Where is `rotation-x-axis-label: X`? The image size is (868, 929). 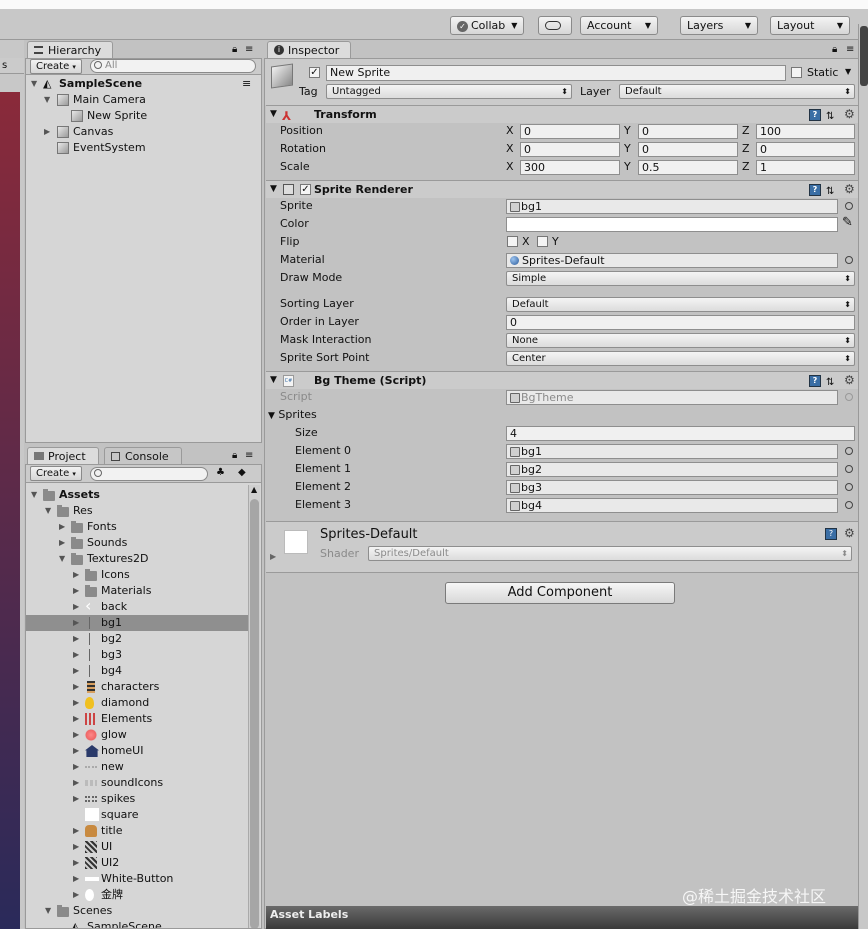 rotation-x-axis-label: X is located at coordinates (510, 149).